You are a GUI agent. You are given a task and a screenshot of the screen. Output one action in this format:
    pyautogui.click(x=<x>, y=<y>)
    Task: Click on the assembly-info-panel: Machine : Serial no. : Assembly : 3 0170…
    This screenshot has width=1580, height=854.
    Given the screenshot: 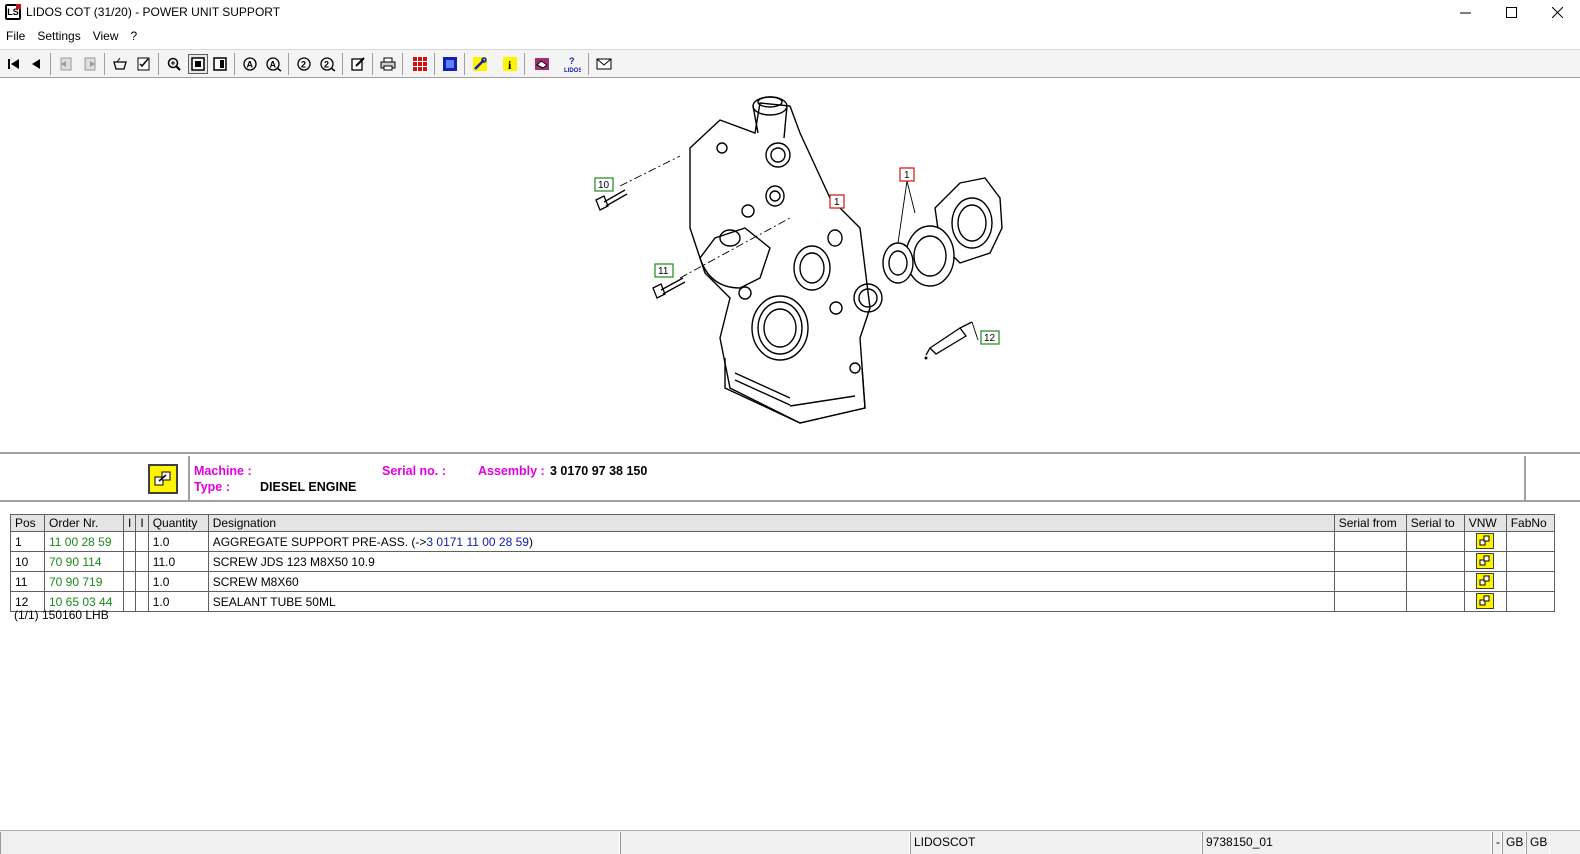 What is the action you would take?
    pyautogui.click(x=790, y=477)
    